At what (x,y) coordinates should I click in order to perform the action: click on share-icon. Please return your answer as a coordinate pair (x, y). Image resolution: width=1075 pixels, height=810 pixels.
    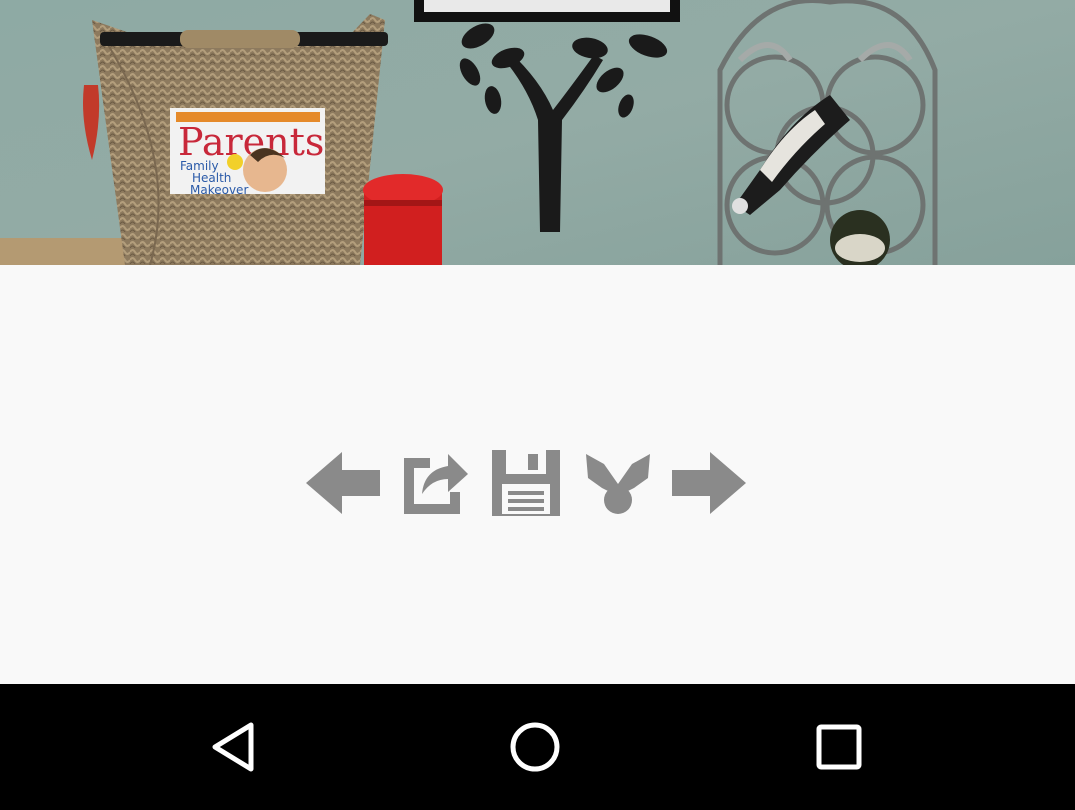
    Looking at the image, I should click on (436, 484).